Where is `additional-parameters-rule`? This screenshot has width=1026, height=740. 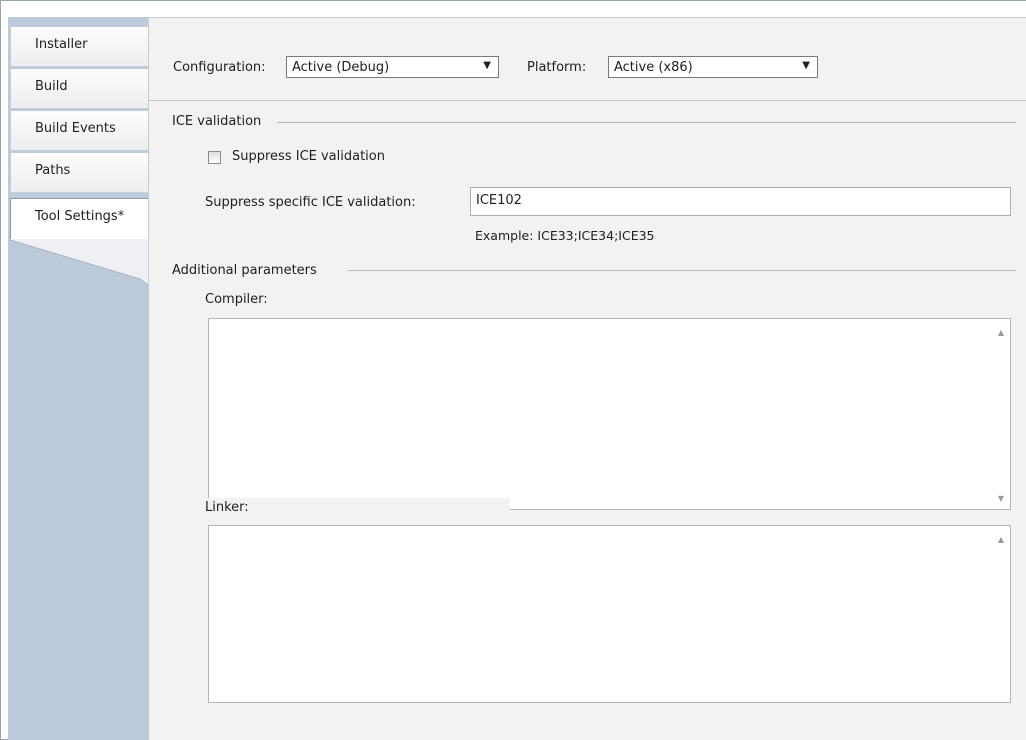 additional-parameters-rule is located at coordinates (682, 270).